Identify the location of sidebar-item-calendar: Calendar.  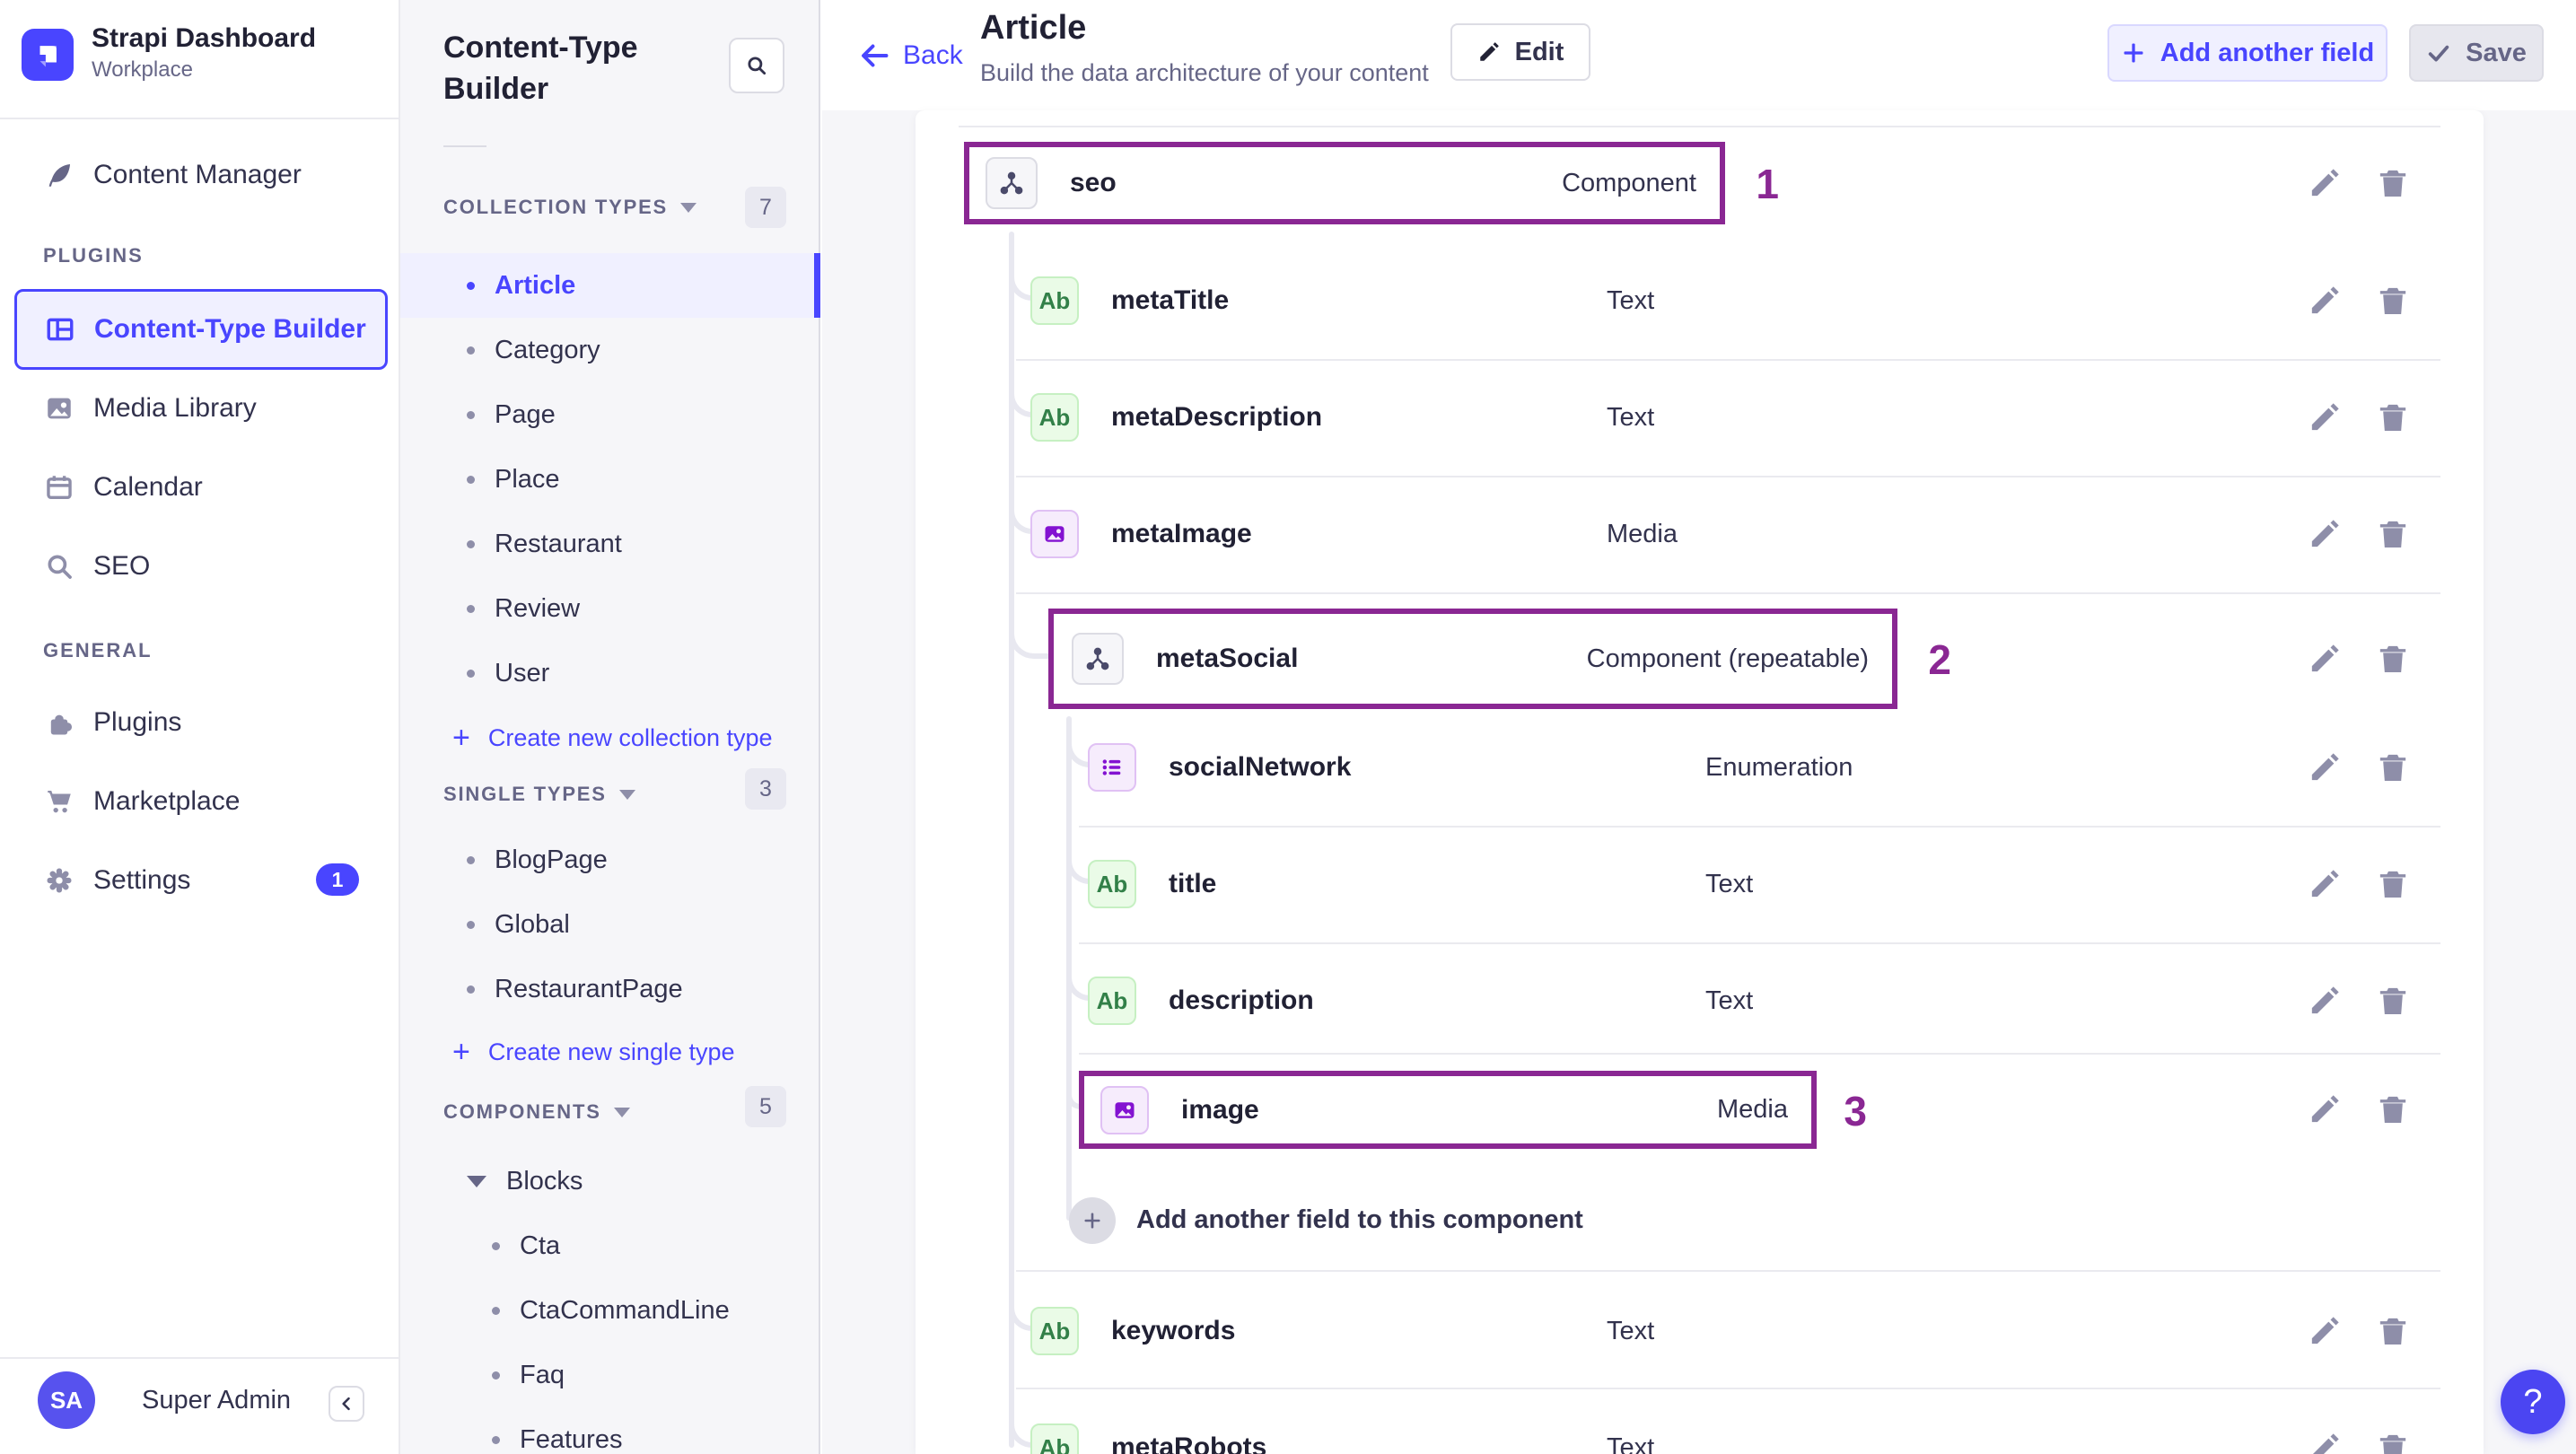
(200, 487).